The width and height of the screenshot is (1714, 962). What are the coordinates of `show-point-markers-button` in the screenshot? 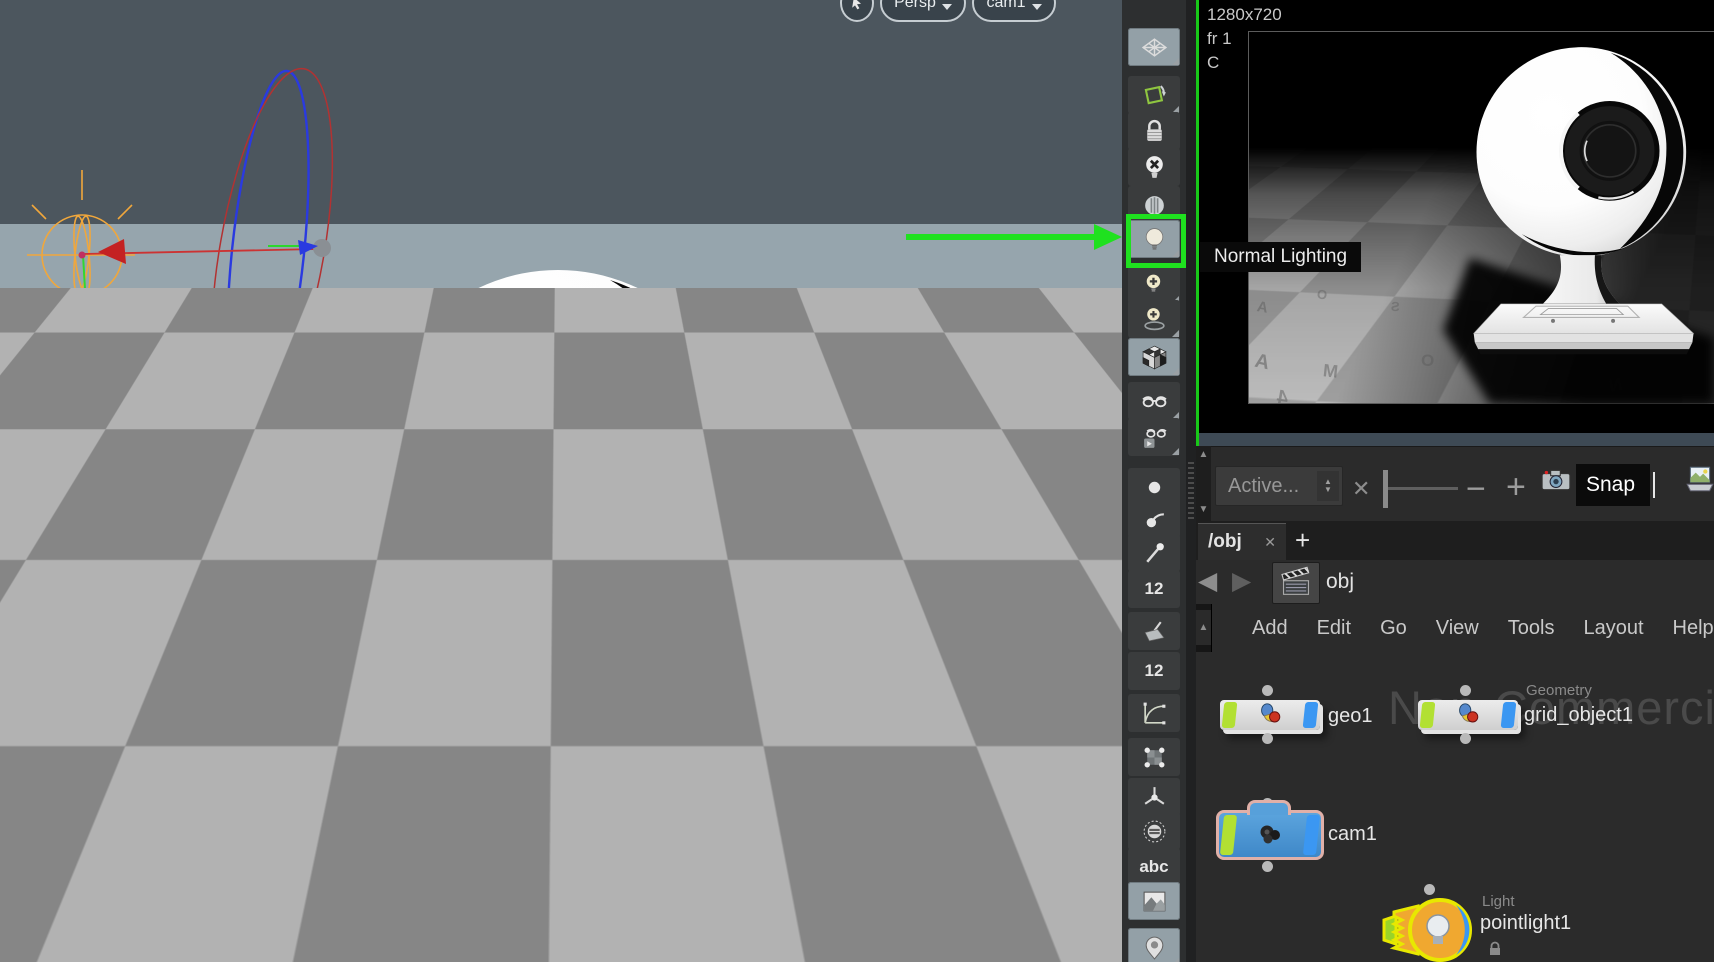 It's located at (1154, 553).